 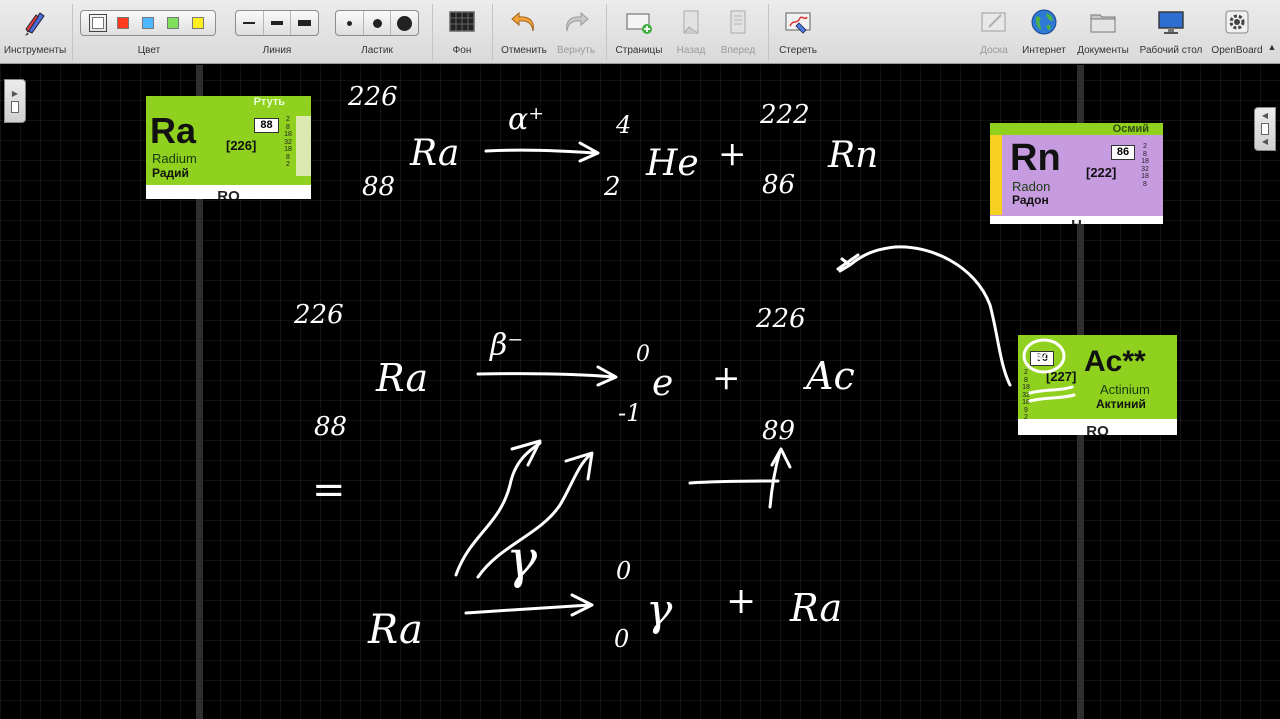 I want to click on eq2-e-symbol: e, so click(x=662, y=383).